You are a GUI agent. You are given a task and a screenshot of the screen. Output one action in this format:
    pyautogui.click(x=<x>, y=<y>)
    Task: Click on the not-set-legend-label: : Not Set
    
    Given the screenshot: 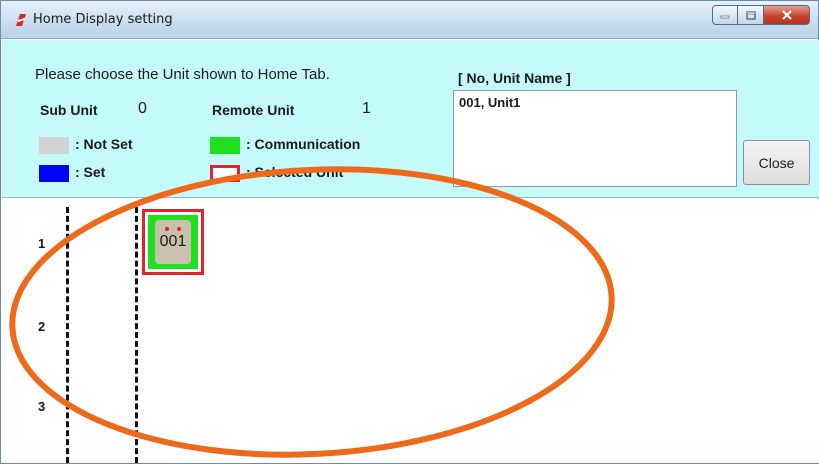 What is the action you would take?
    pyautogui.click(x=104, y=144)
    